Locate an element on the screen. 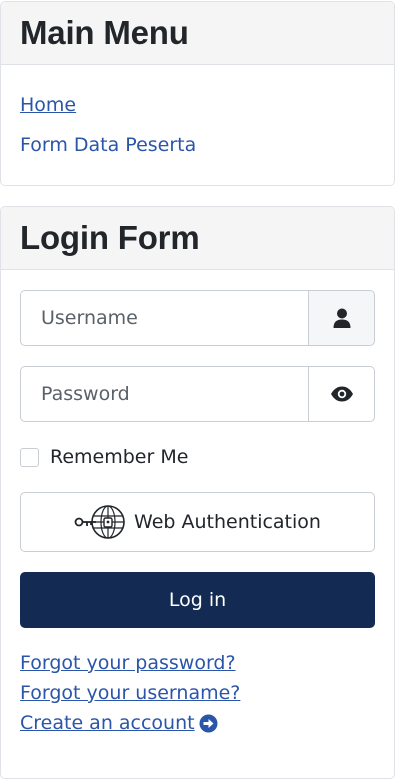 The width and height of the screenshot is (401, 784). arrow-right-circle-icon is located at coordinates (208, 723).